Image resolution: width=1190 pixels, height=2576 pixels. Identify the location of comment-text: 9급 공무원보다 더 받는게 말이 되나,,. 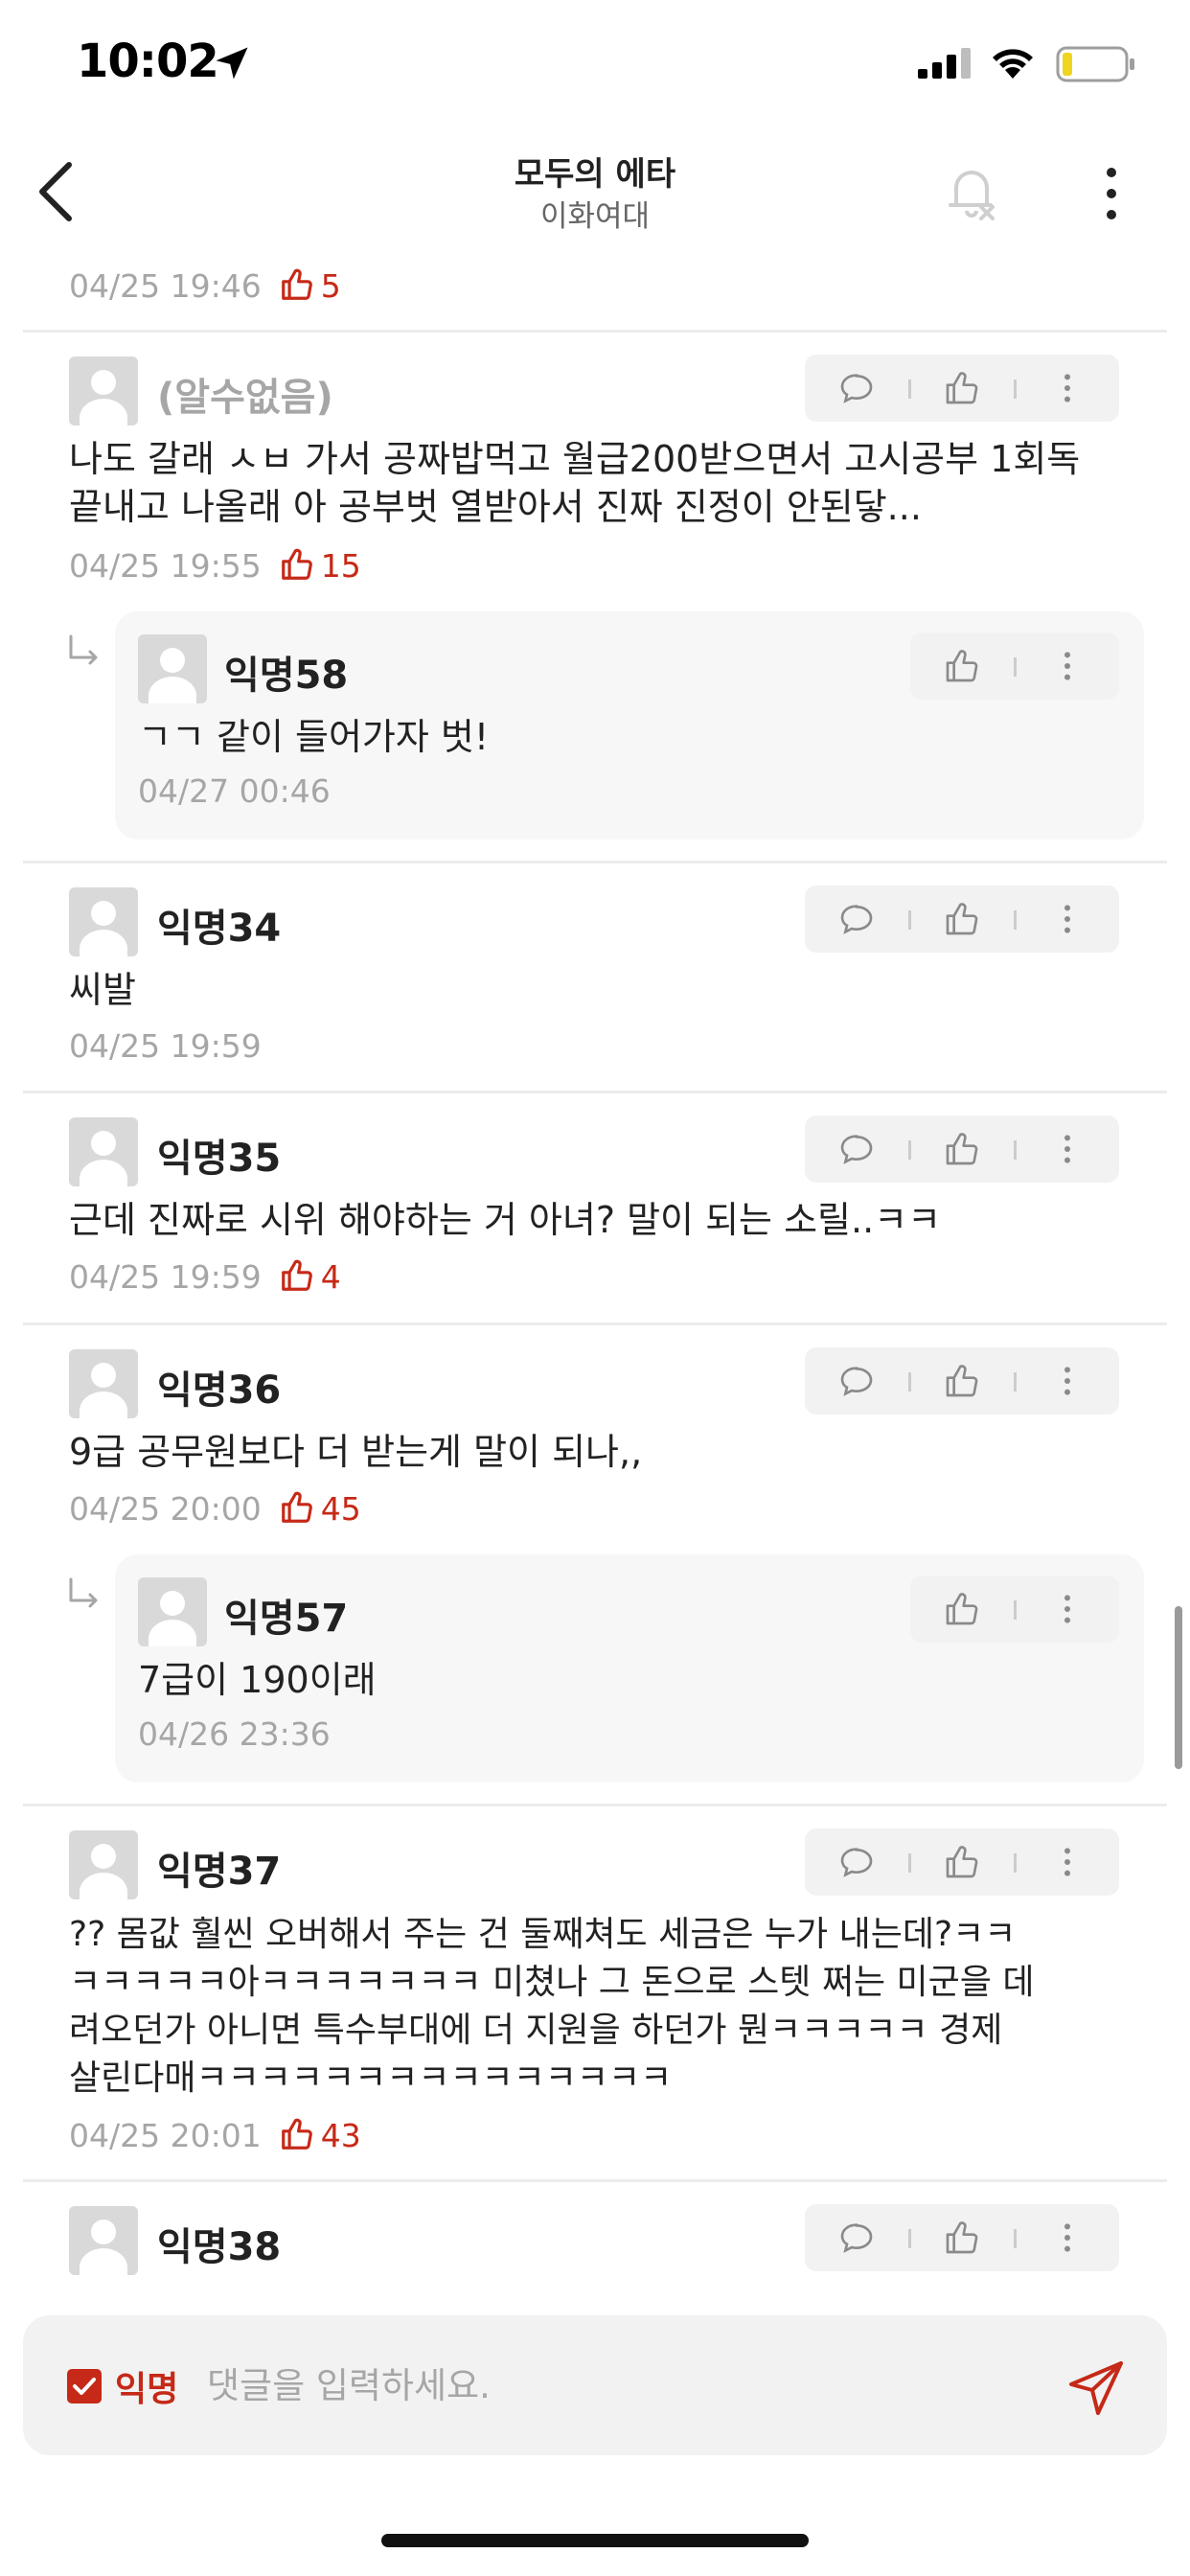
(356, 1452).